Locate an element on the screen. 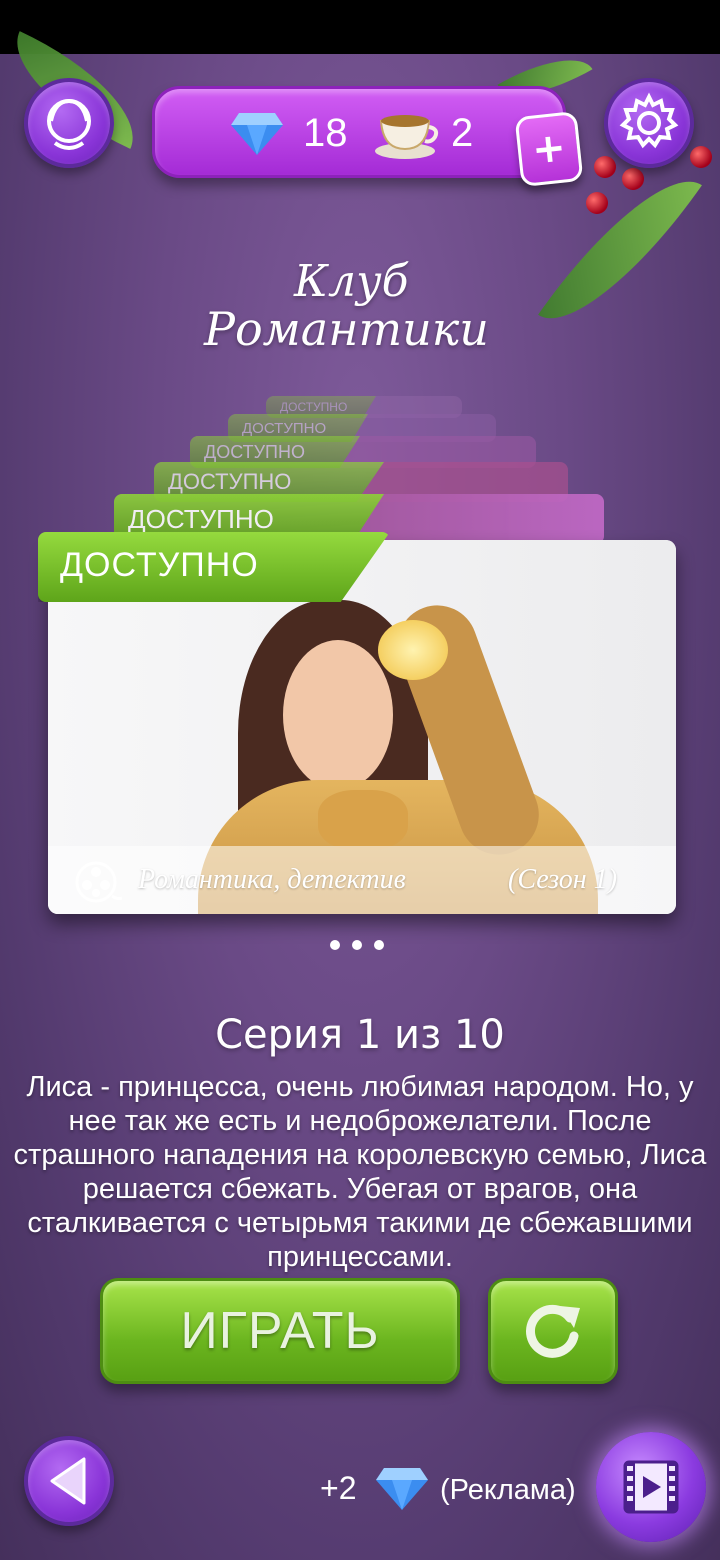 The image size is (720, 1560). play-button-label: ИГРАТЬ is located at coordinates (280, 1331).